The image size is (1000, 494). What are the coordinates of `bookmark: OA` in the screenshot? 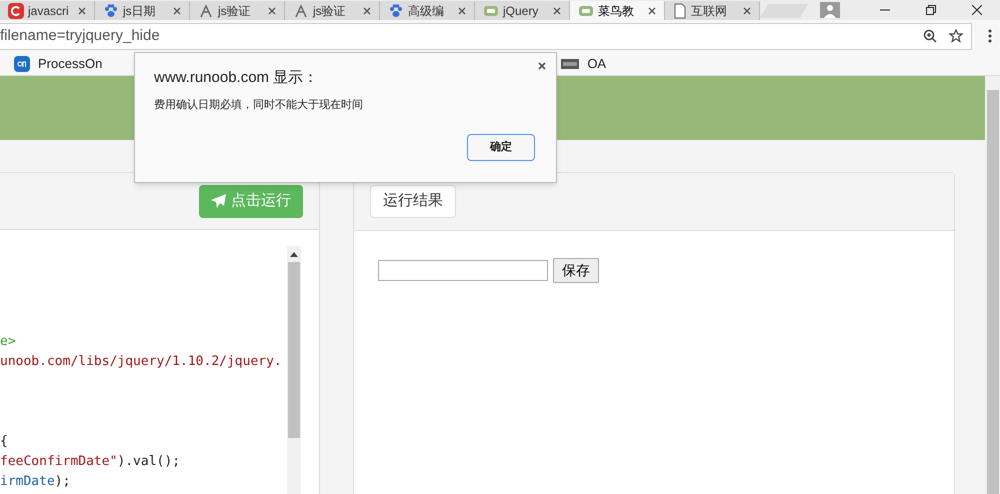 It's located at (583, 64).